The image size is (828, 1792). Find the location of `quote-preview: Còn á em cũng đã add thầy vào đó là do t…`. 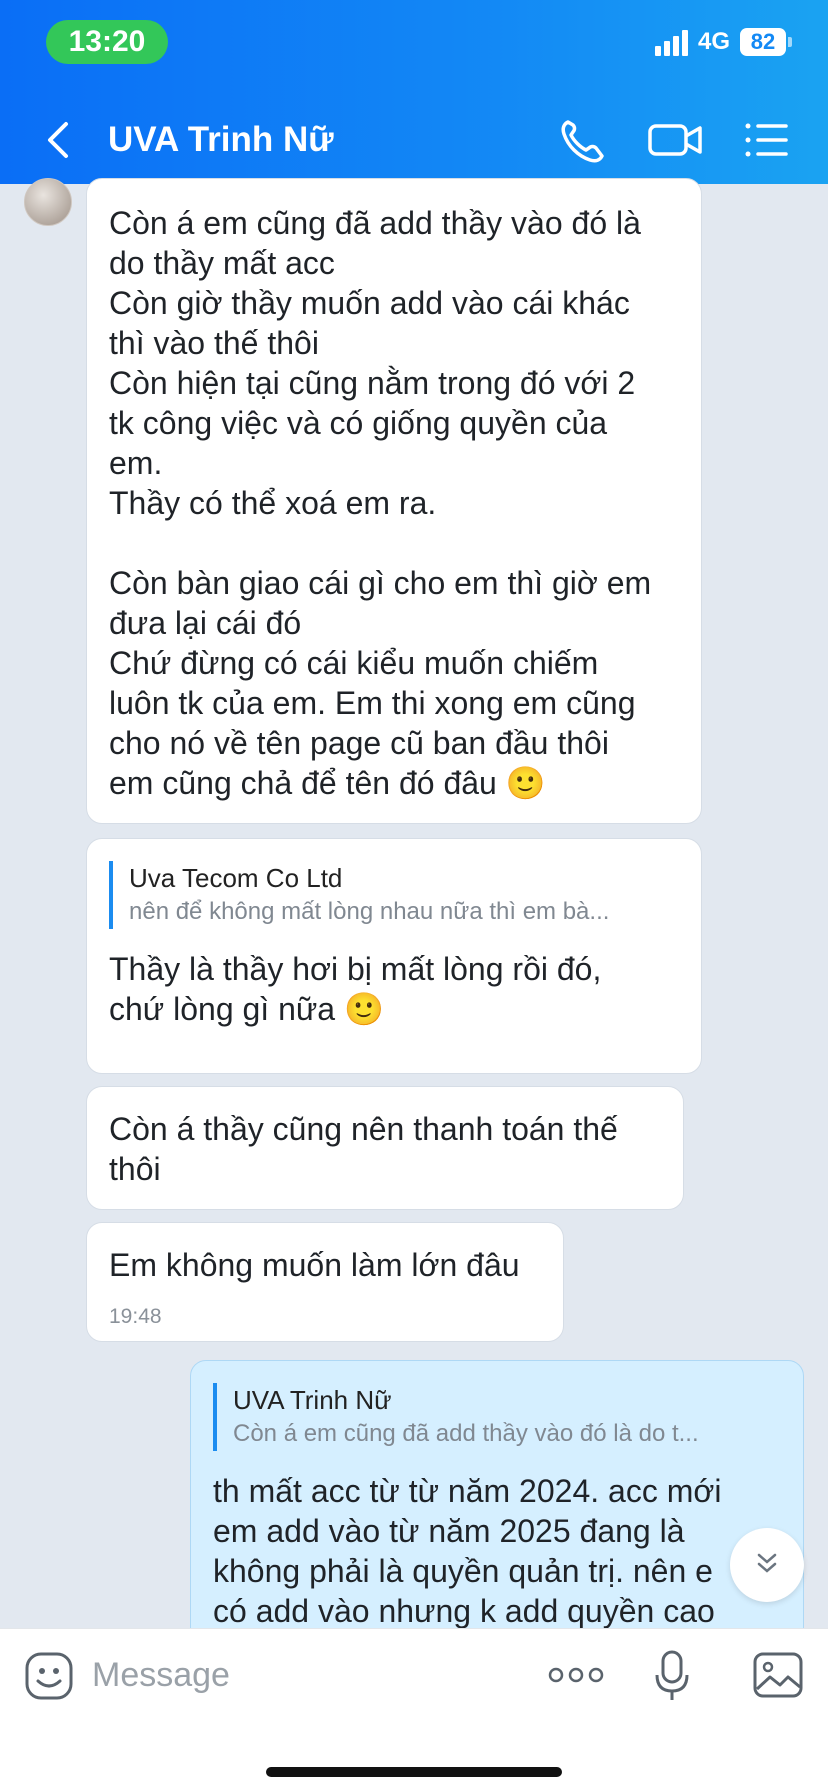

quote-preview: Còn á em cũng đã add thầy vào đó là do t… is located at coordinates (466, 1433).